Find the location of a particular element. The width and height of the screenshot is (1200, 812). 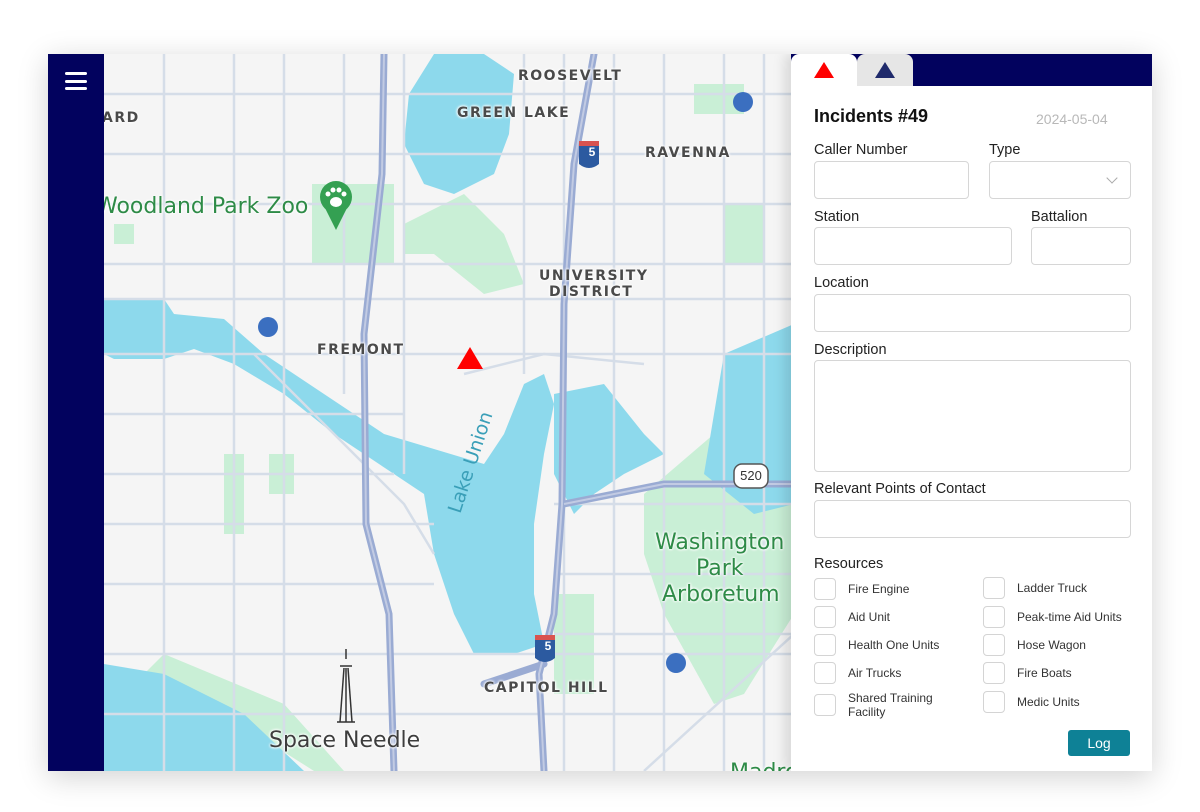

checkbox-label: Ladder Truck is located at coordinates (1052, 588).